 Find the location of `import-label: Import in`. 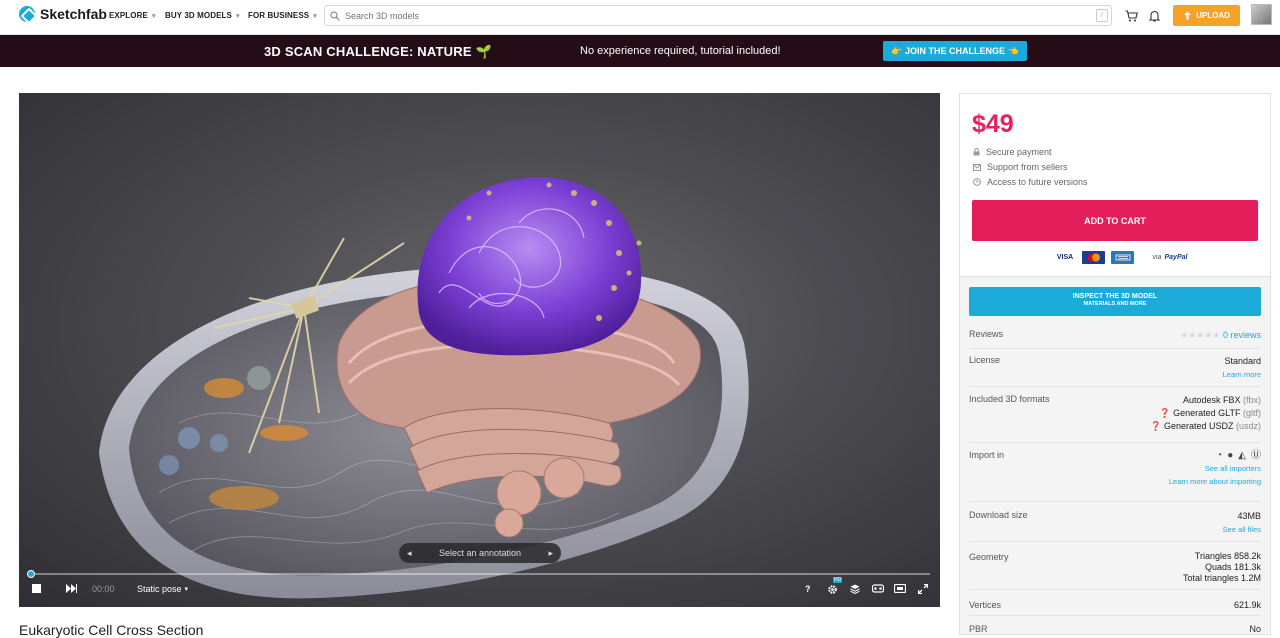

import-label: Import in is located at coordinates (987, 455).